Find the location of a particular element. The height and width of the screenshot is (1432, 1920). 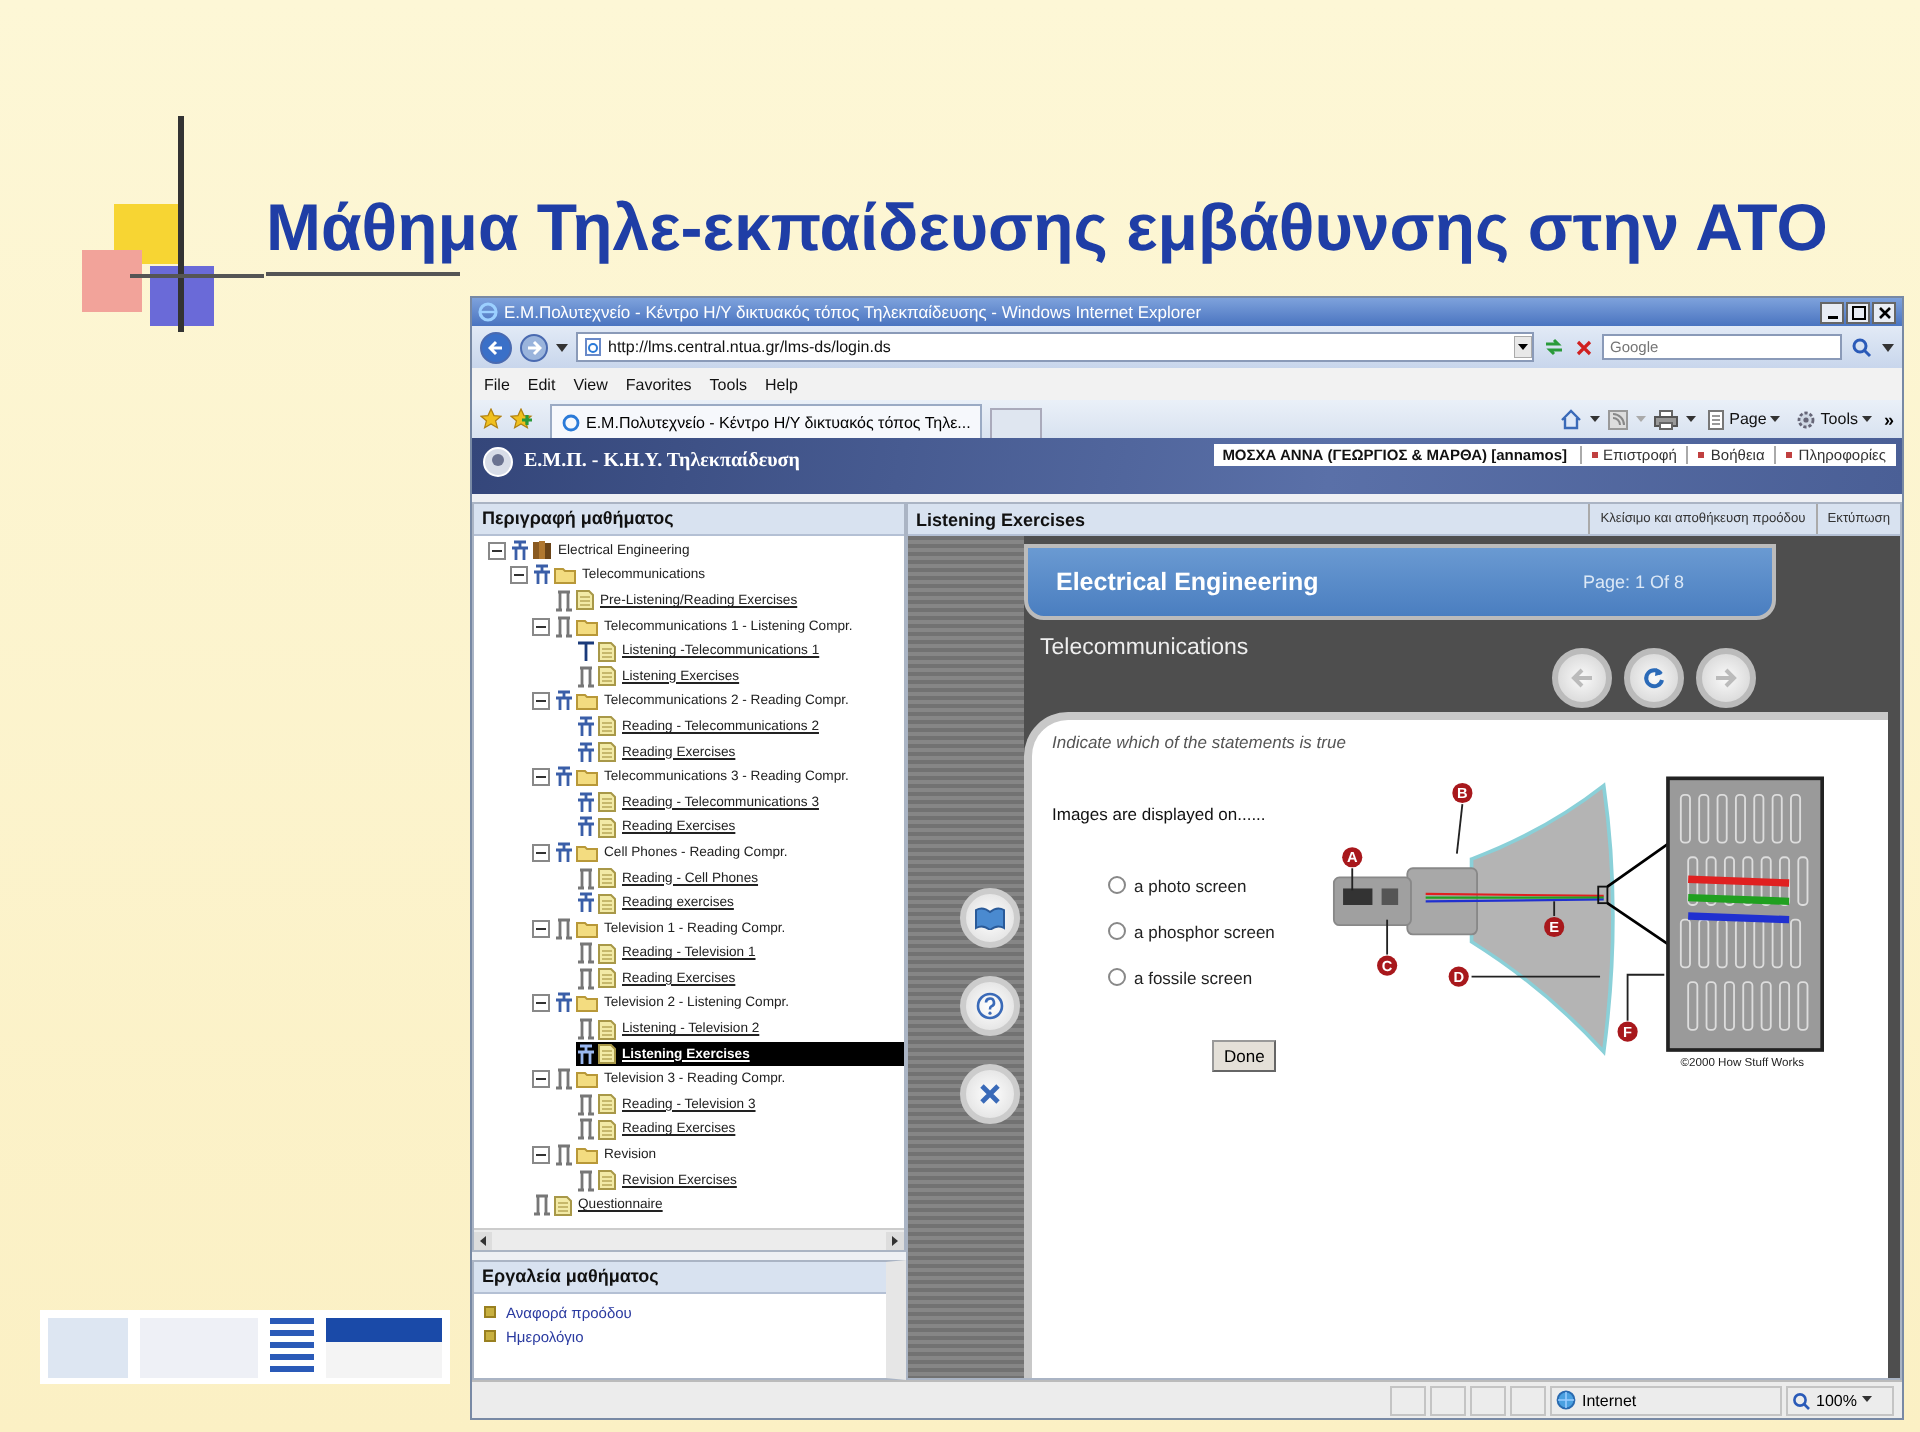

printer-icon is located at coordinates (1665, 419).